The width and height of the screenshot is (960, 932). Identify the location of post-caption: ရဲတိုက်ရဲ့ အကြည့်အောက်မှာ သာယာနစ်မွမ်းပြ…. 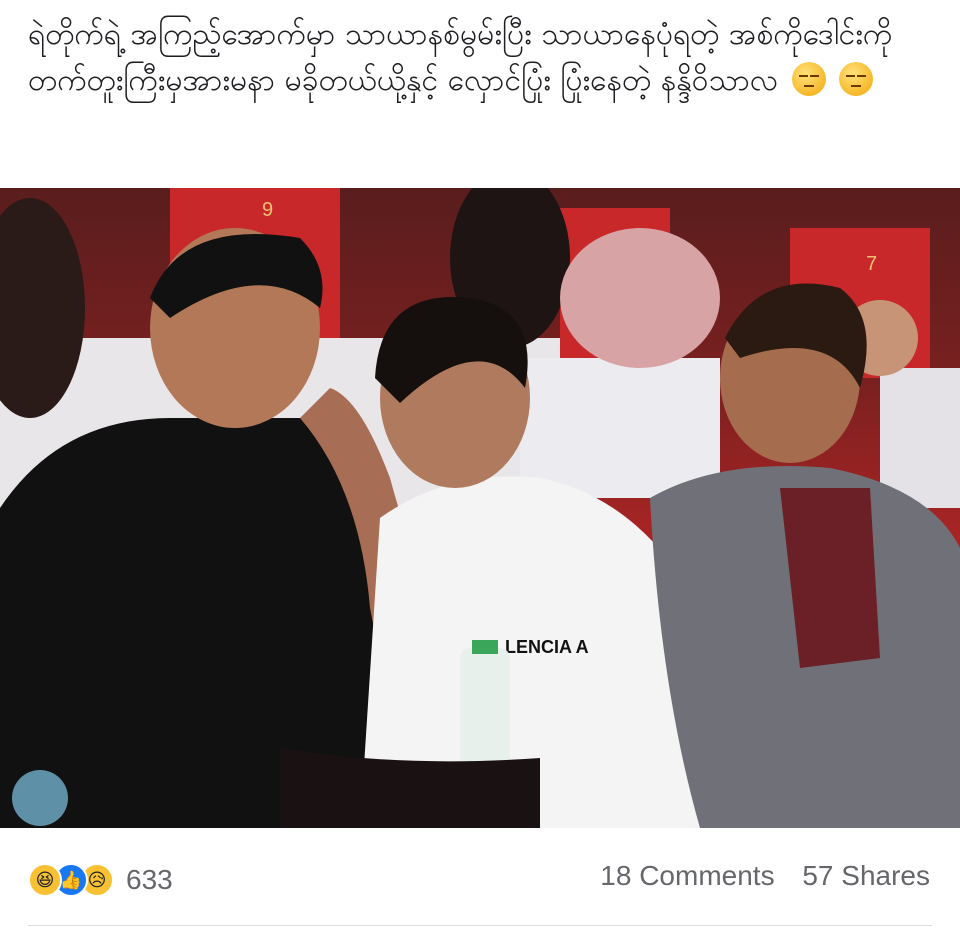
(460, 57).